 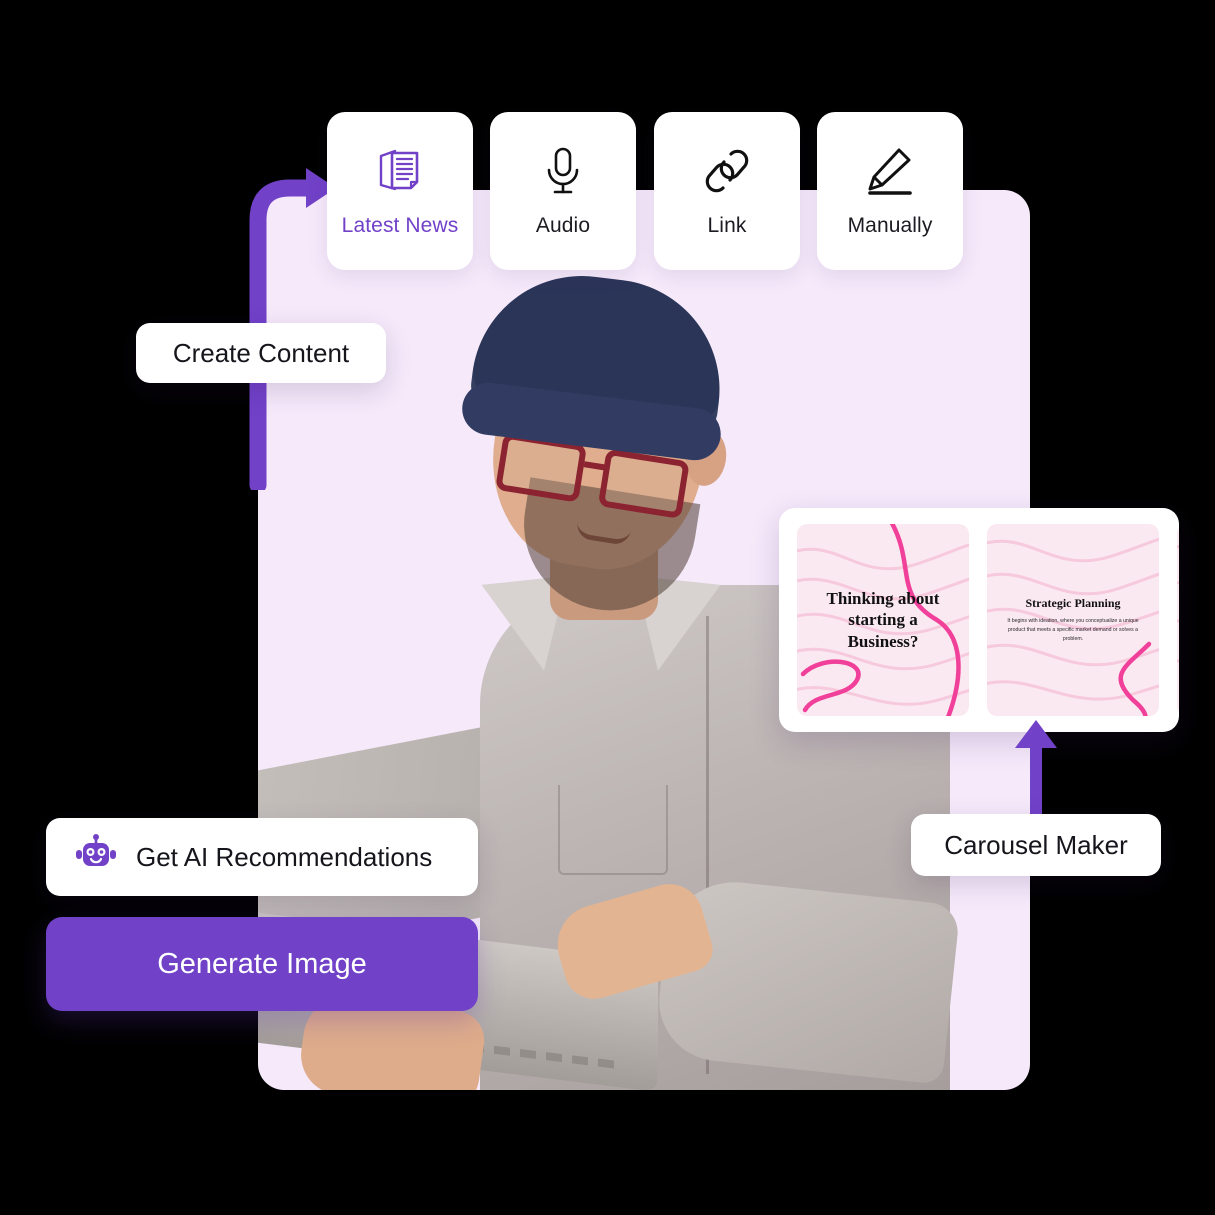 I want to click on carousel-slide-title: Thinking about starting a Business?, so click(x=883, y=620).